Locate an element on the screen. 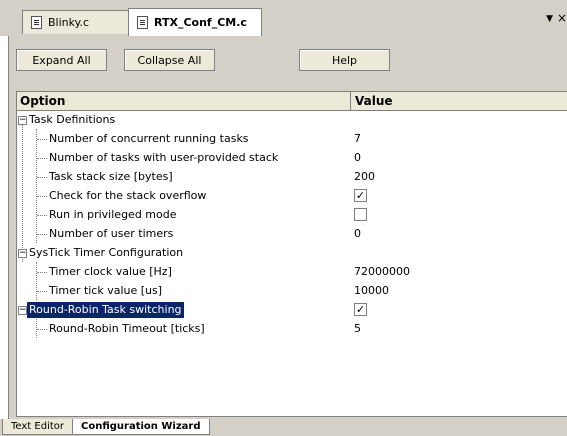  column-divider is located at coordinates (350, 101).